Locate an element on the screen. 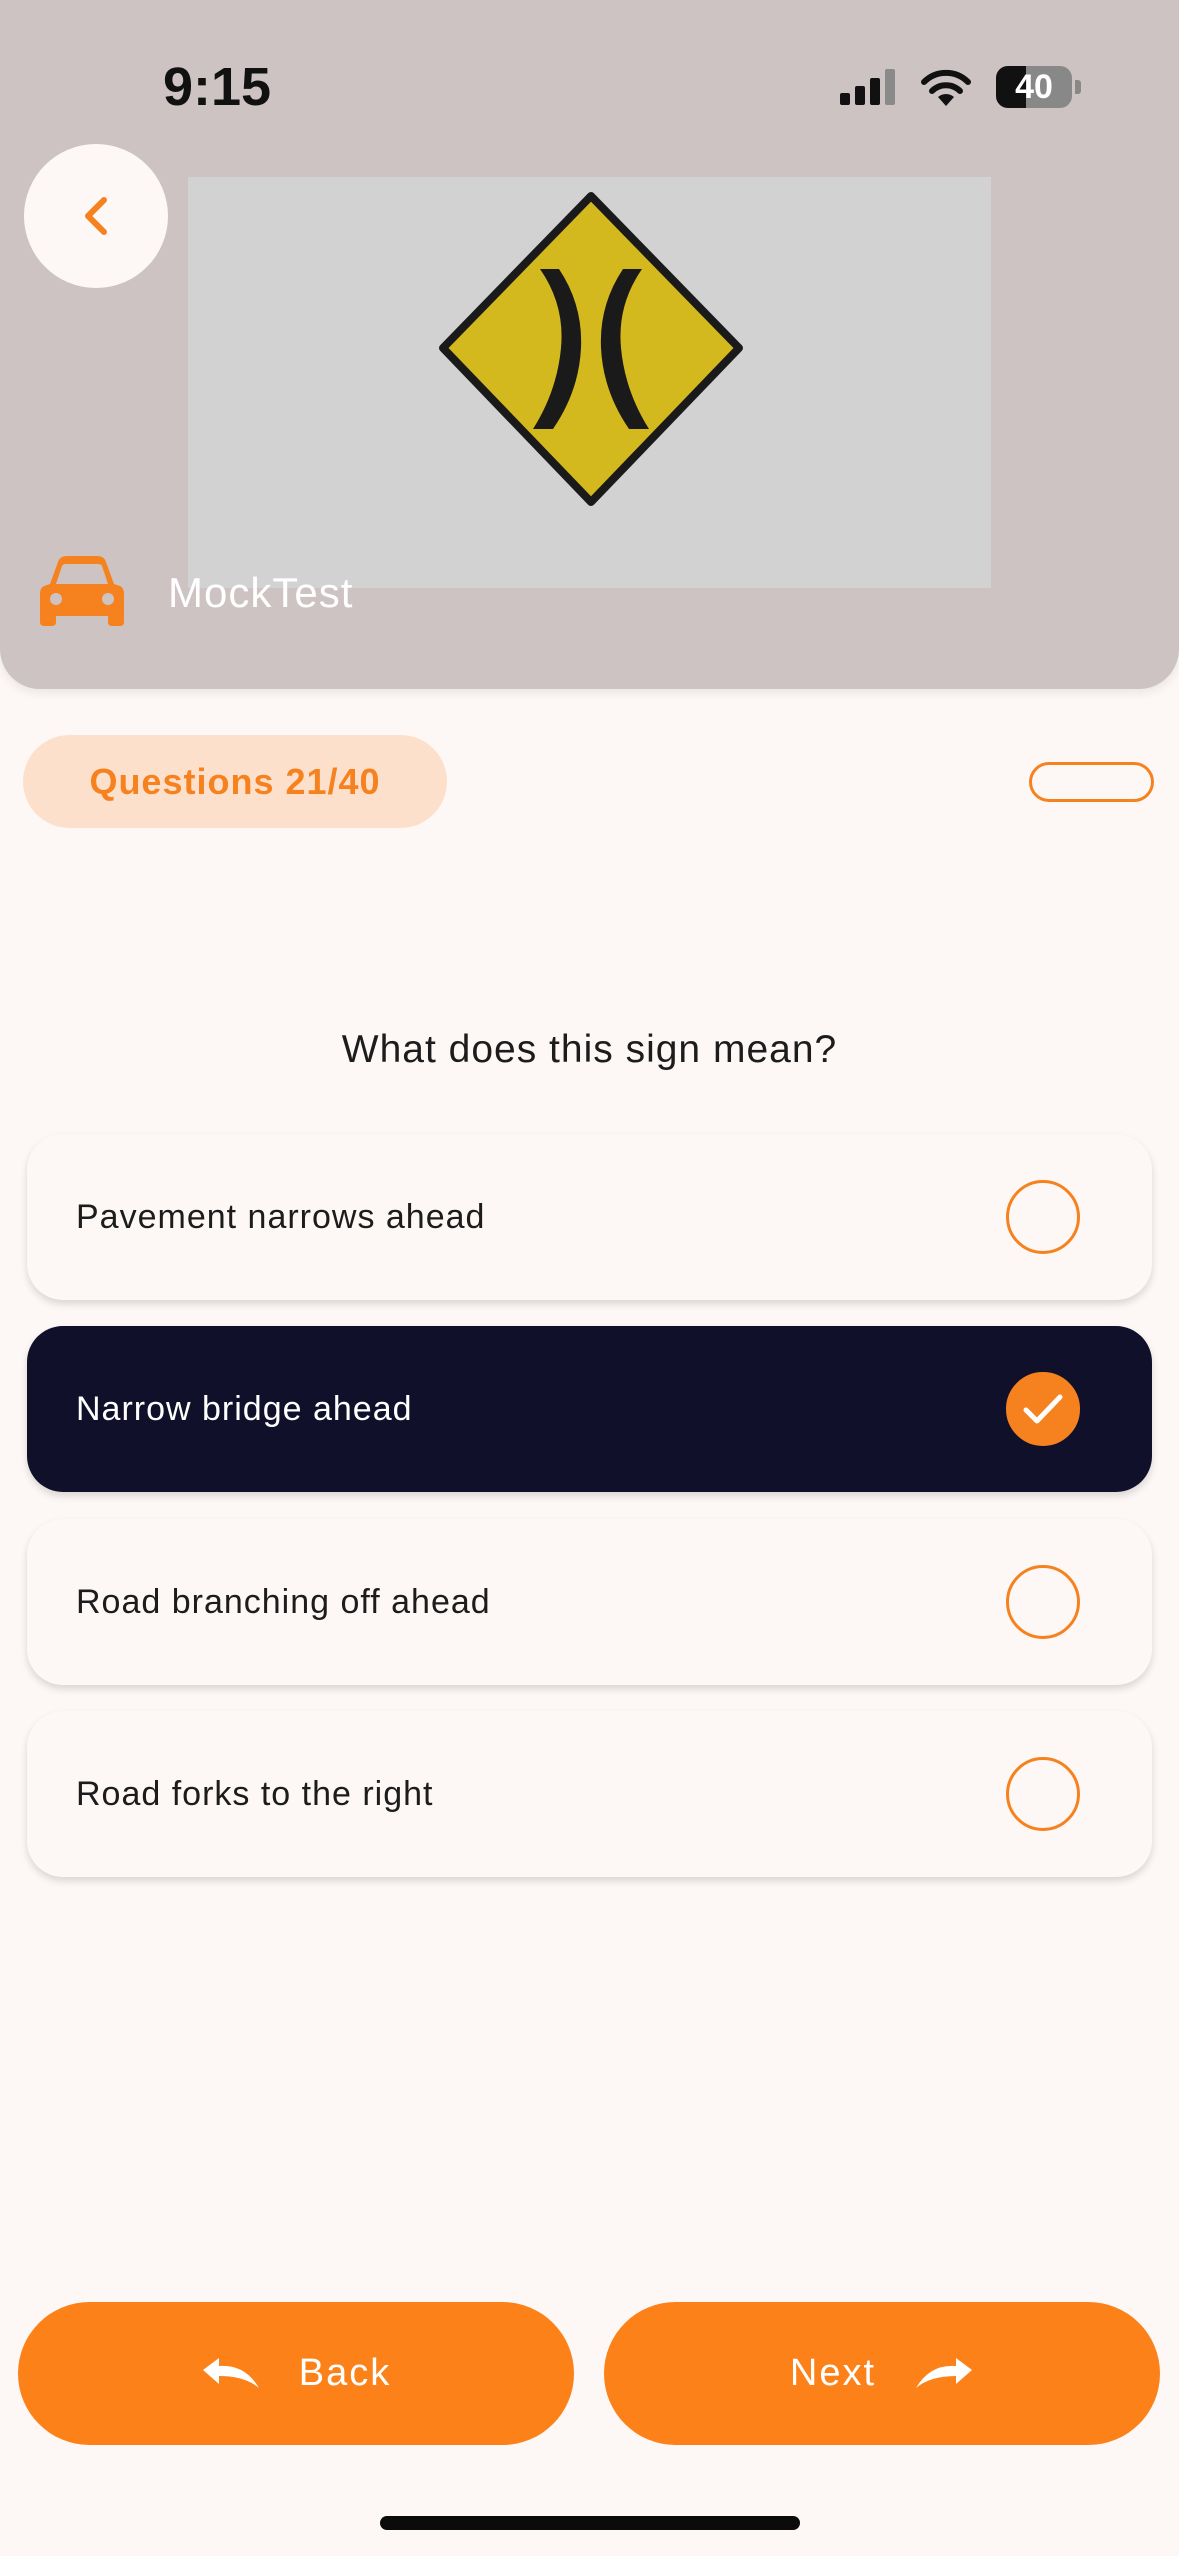 The image size is (1179, 2556). back-button: Back is located at coordinates (296, 2373).